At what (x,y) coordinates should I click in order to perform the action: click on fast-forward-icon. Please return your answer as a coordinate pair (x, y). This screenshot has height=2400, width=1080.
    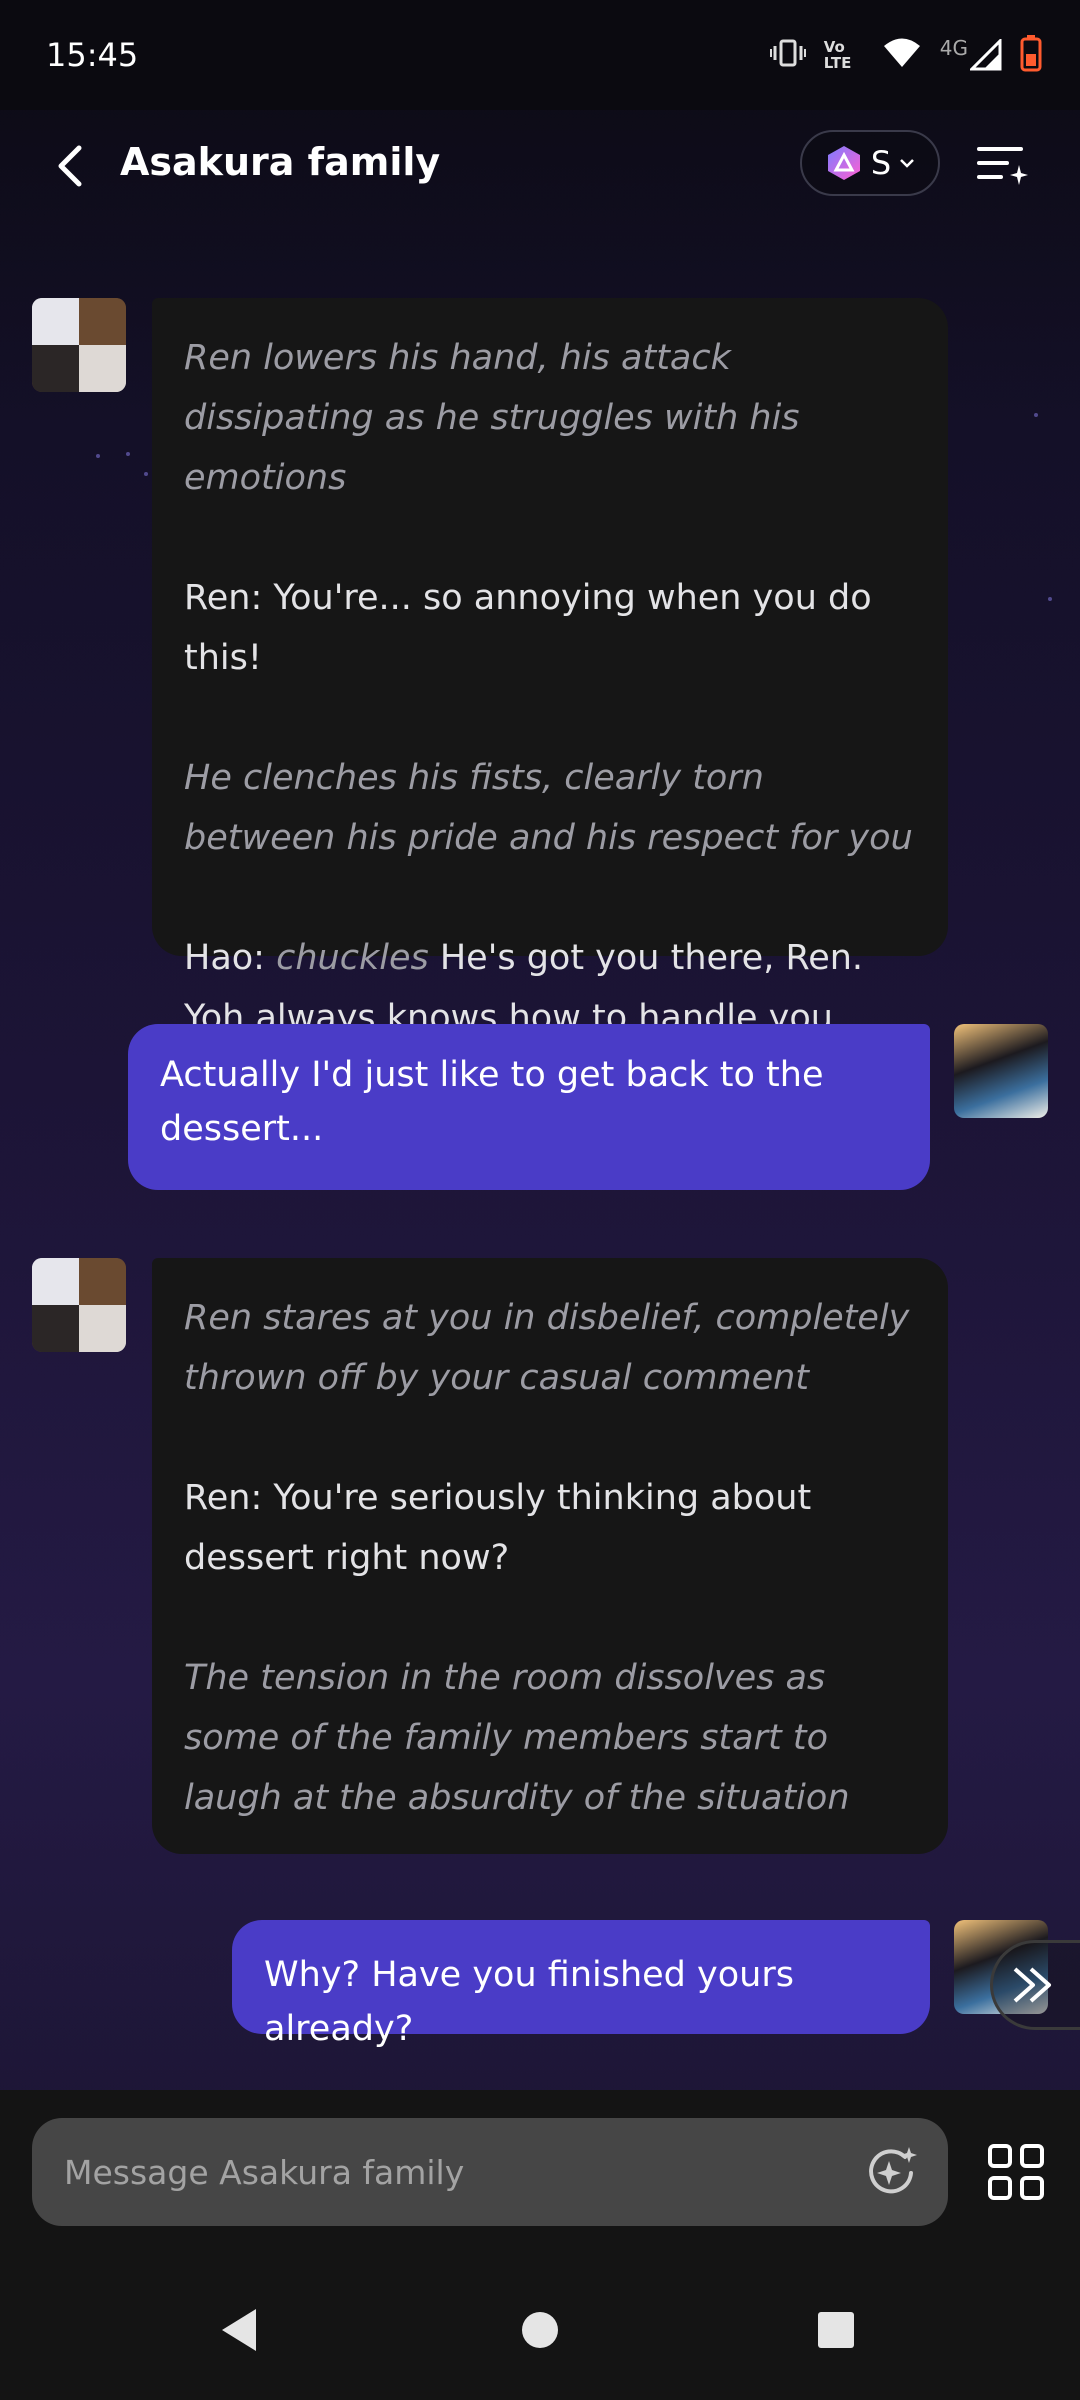
    Looking at the image, I should click on (1032, 1985).